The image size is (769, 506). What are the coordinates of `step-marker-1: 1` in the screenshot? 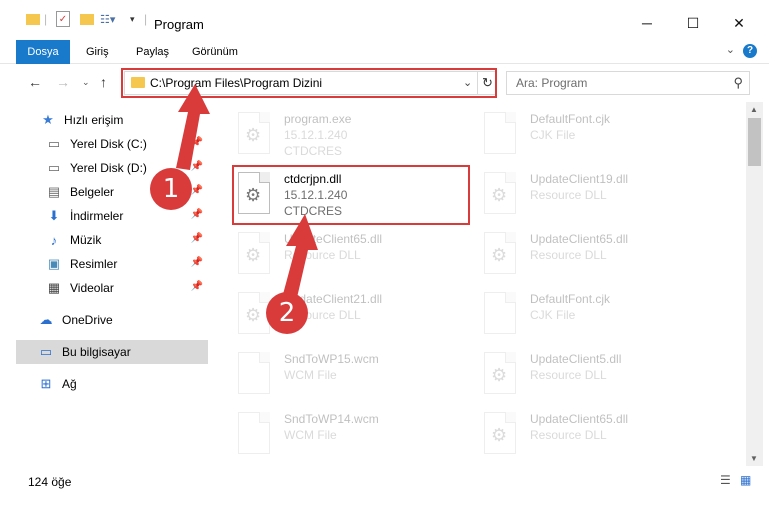 It's located at (171, 189).